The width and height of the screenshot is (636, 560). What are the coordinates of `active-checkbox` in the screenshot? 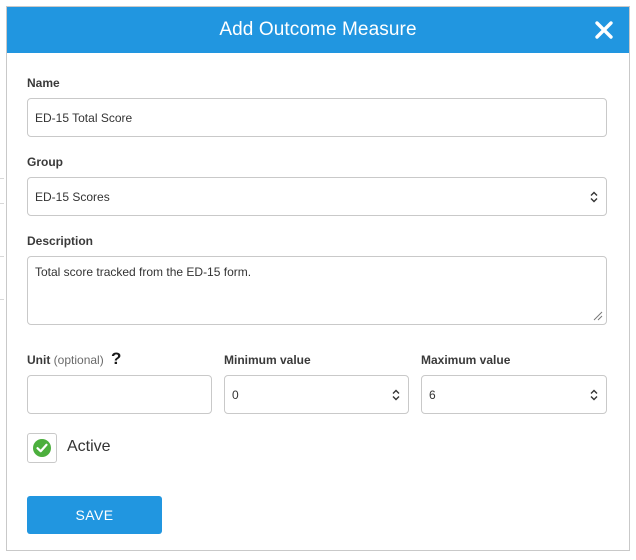 It's located at (42, 448).